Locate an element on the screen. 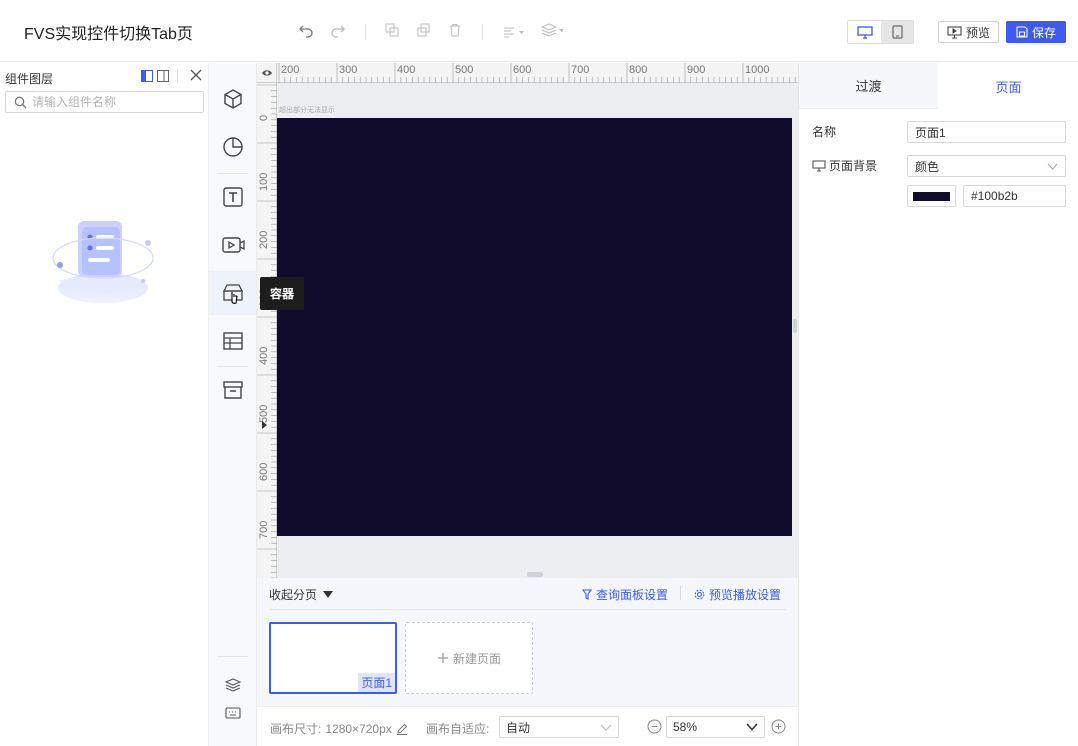  tab-page: 页面 is located at coordinates (1008, 86).